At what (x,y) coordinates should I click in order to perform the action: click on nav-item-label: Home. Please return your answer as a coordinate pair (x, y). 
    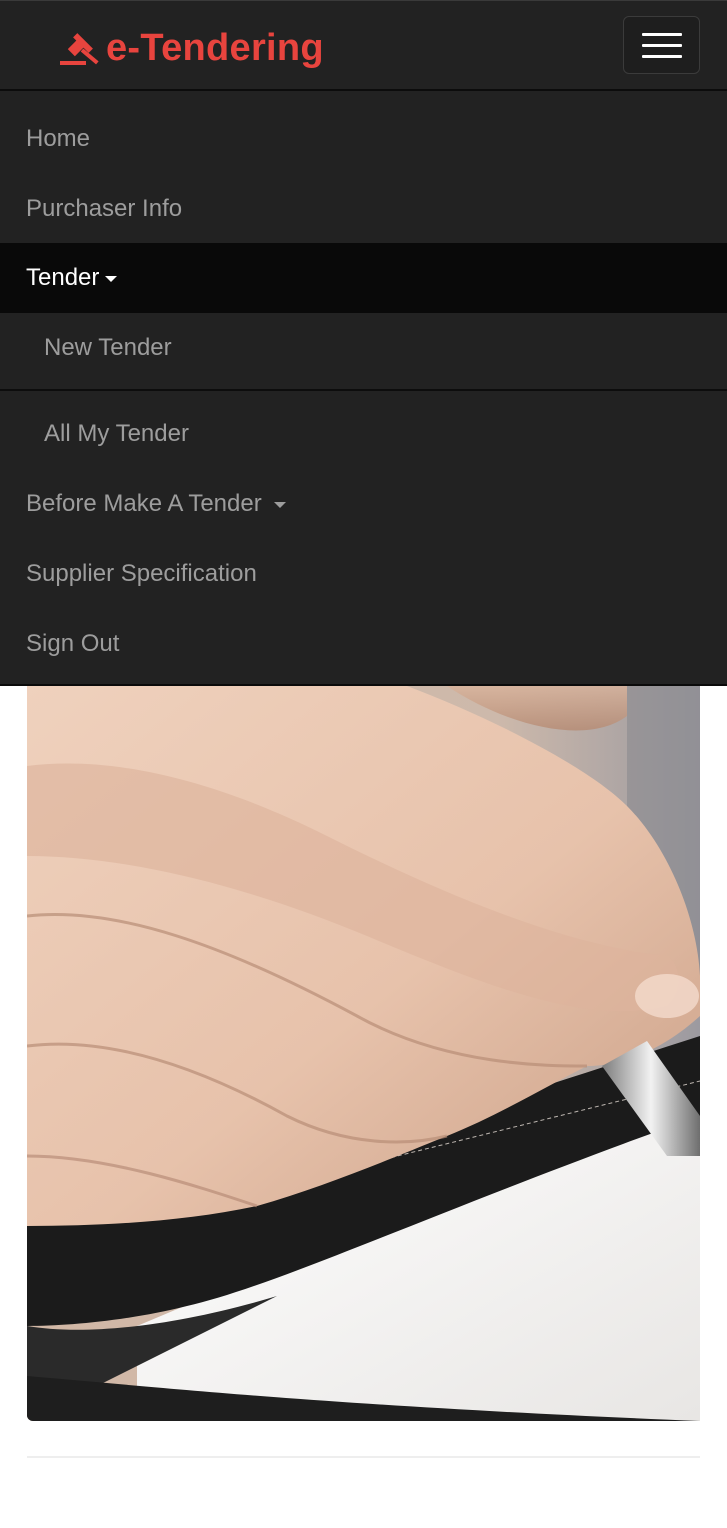
    Looking at the image, I should click on (58, 138).